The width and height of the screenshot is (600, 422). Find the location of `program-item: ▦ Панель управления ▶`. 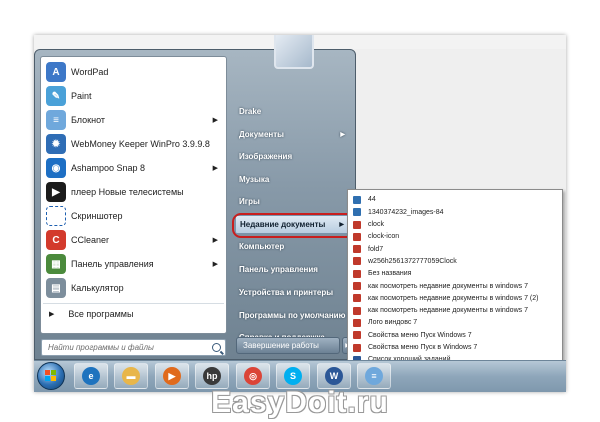

program-item: ▦ Панель управления ▶ is located at coordinates (133, 264).